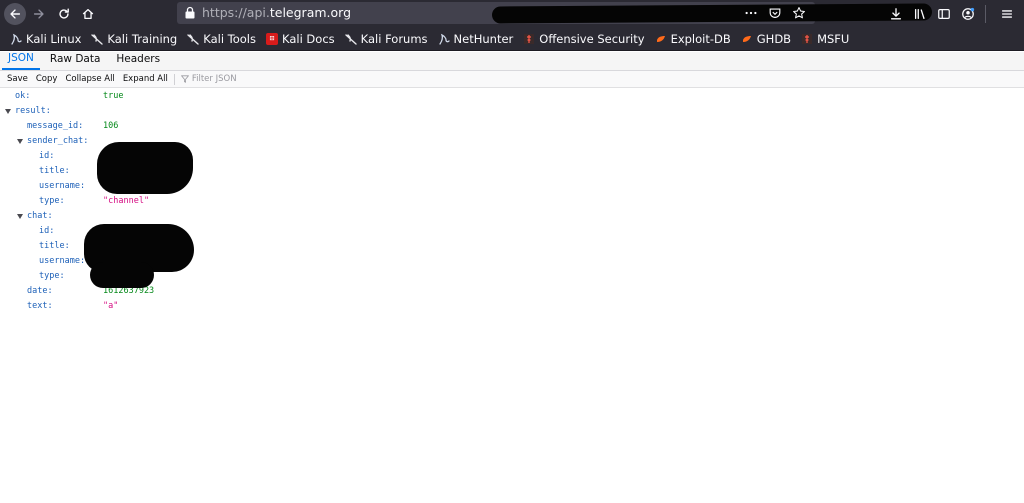 The width and height of the screenshot is (1024, 503). What do you see at coordinates (40, 291) in the screenshot?
I see `json-key: date:` at bounding box center [40, 291].